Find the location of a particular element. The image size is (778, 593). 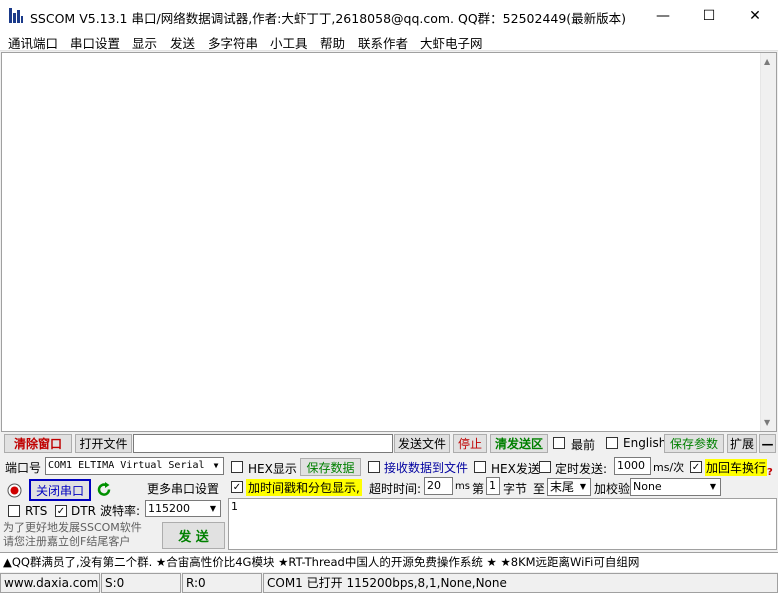

port-select: COM1 ELTIMA Virtual Serial ▼ is located at coordinates (134, 466).